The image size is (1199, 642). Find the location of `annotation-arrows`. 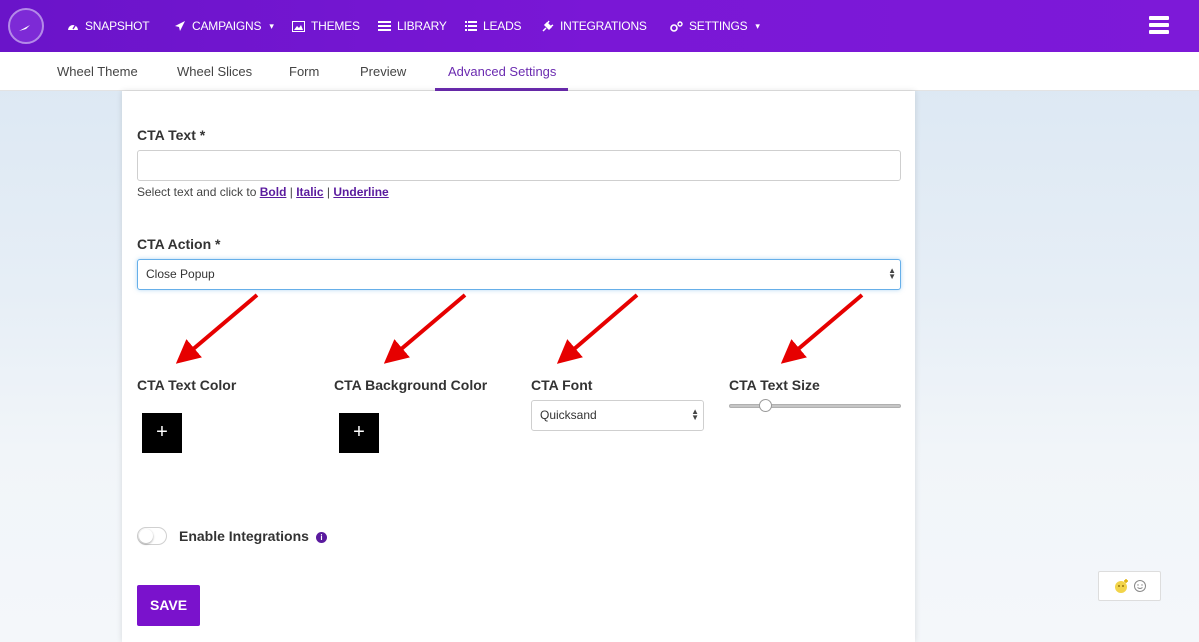

annotation-arrows is located at coordinates (519, 328).